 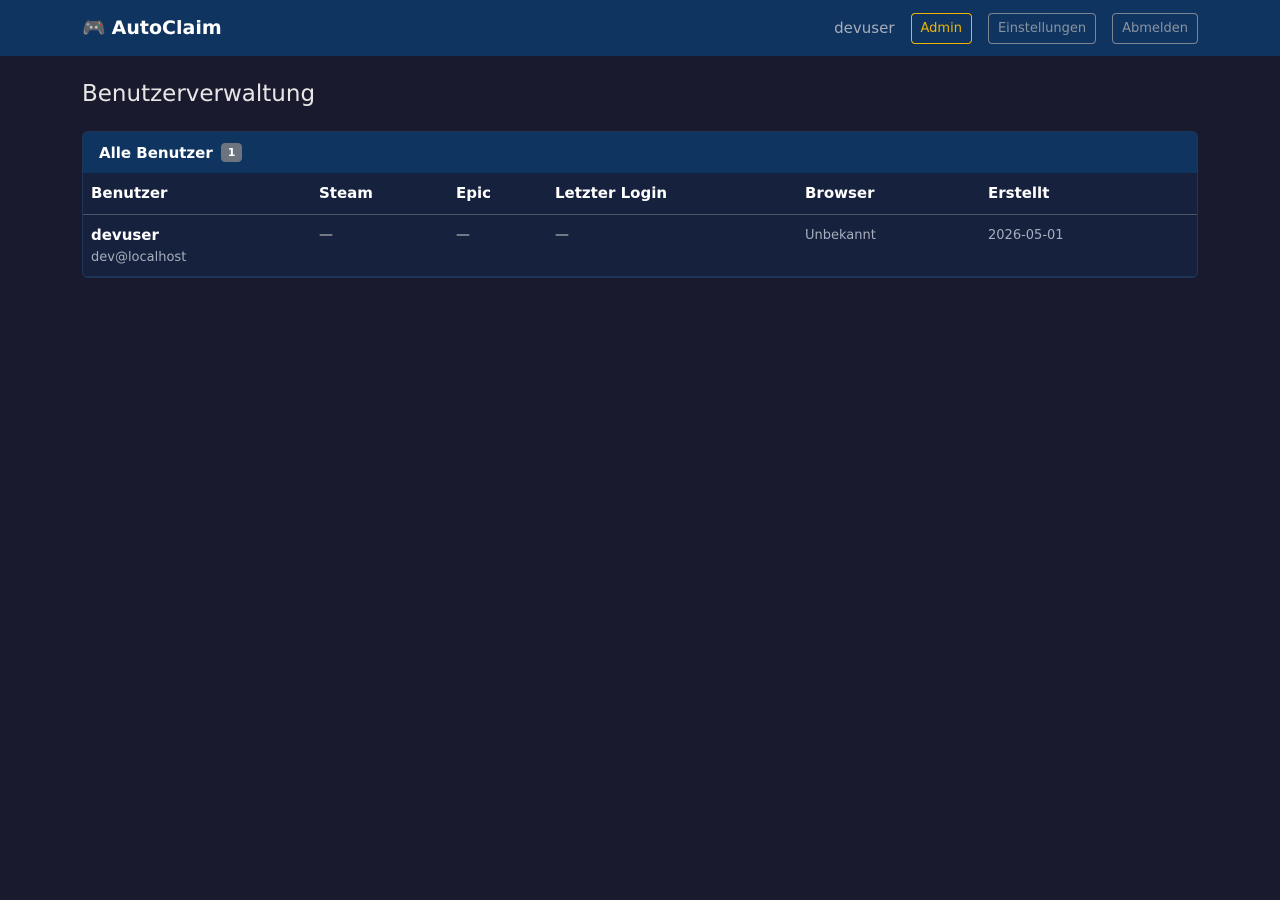 What do you see at coordinates (197, 245) in the screenshot?
I see `user-cell: devuser dev@localhost` at bounding box center [197, 245].